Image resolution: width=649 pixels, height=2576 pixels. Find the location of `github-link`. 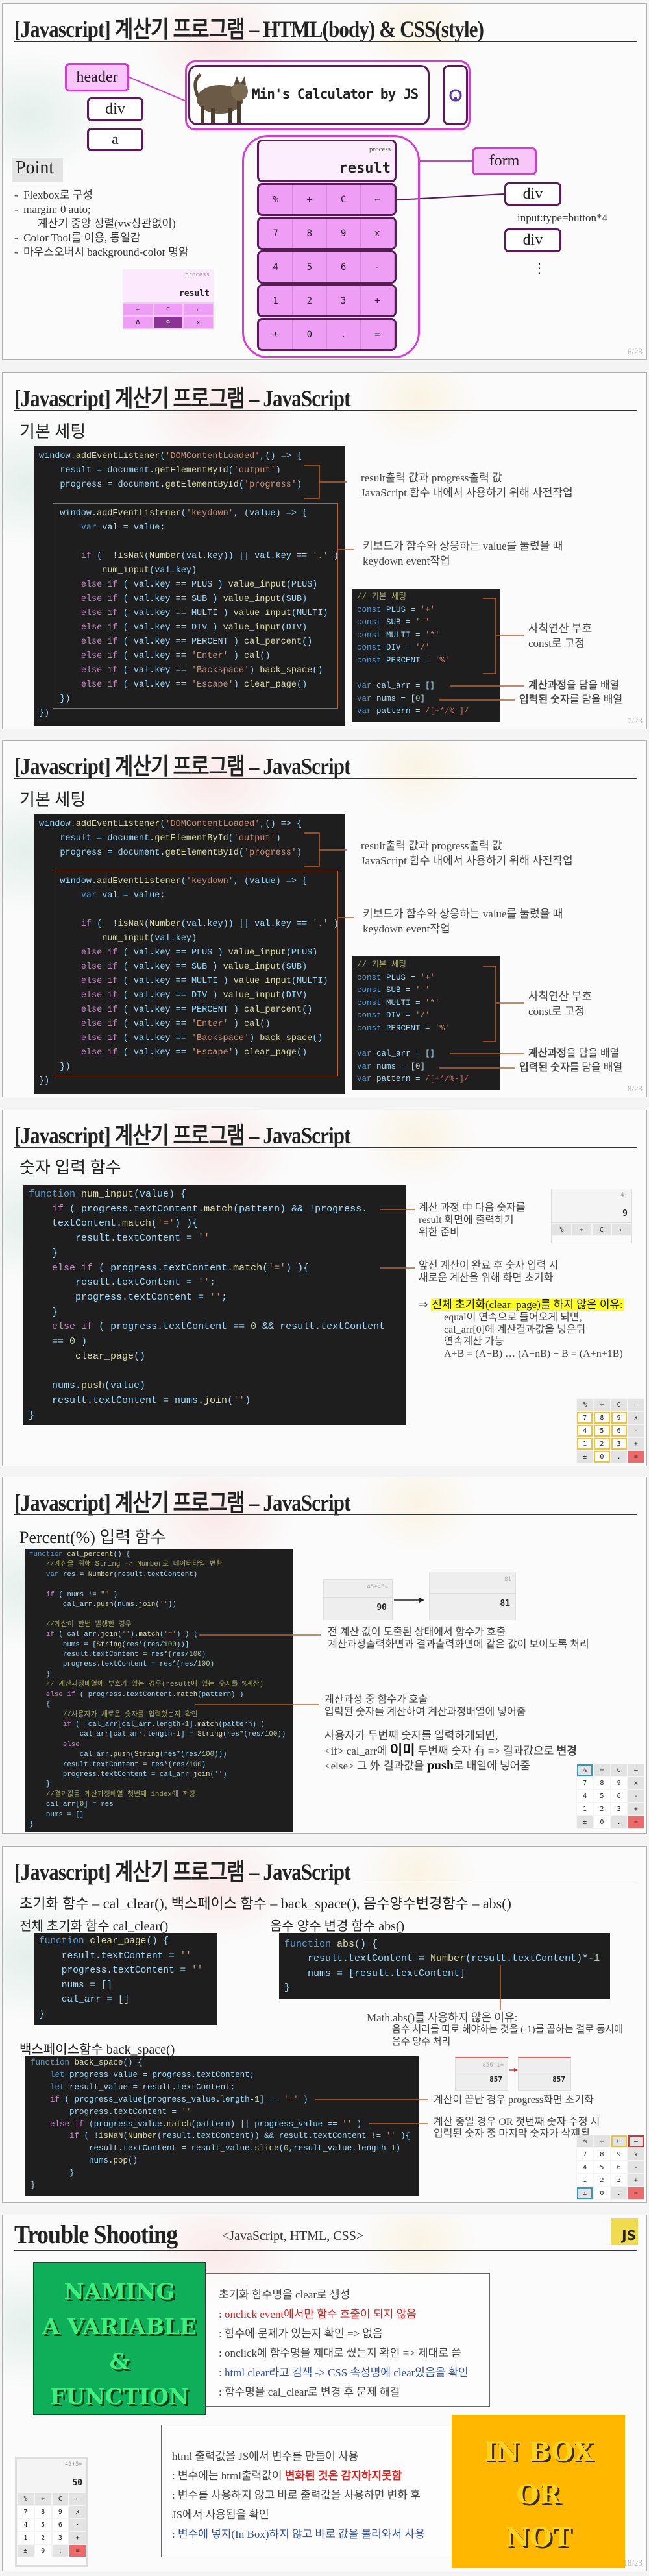

github-link is located at coordinates (456, 95).